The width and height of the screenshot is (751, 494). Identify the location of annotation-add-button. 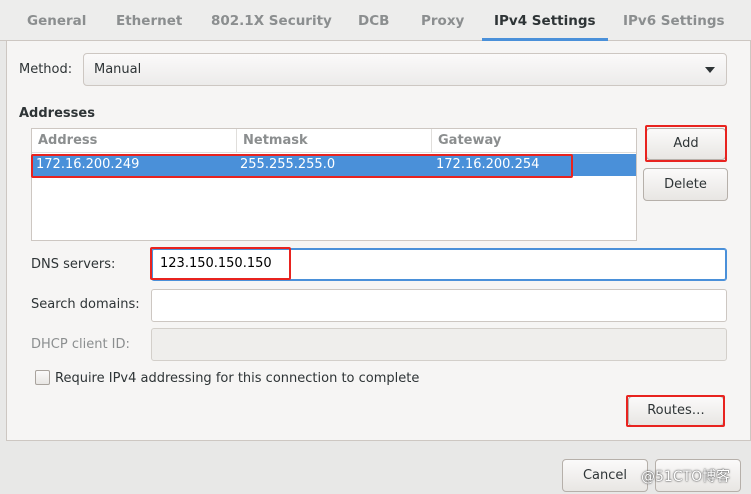
(686, 143).